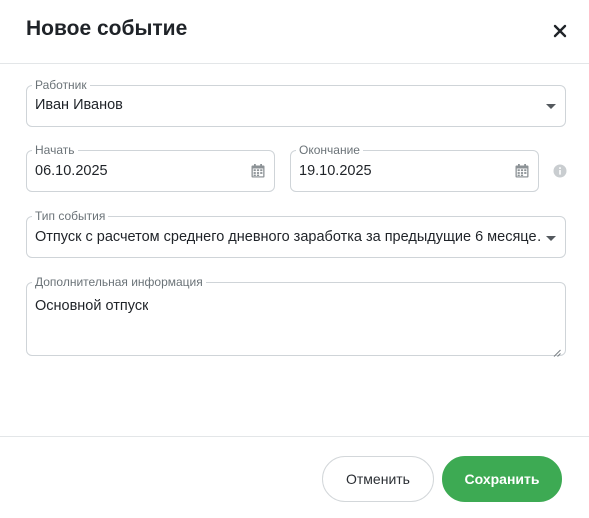  Describe the element at coordinates (414, 167) in the screenshot. I see `end-date-field: Окончание 19.10.2025` at that location.